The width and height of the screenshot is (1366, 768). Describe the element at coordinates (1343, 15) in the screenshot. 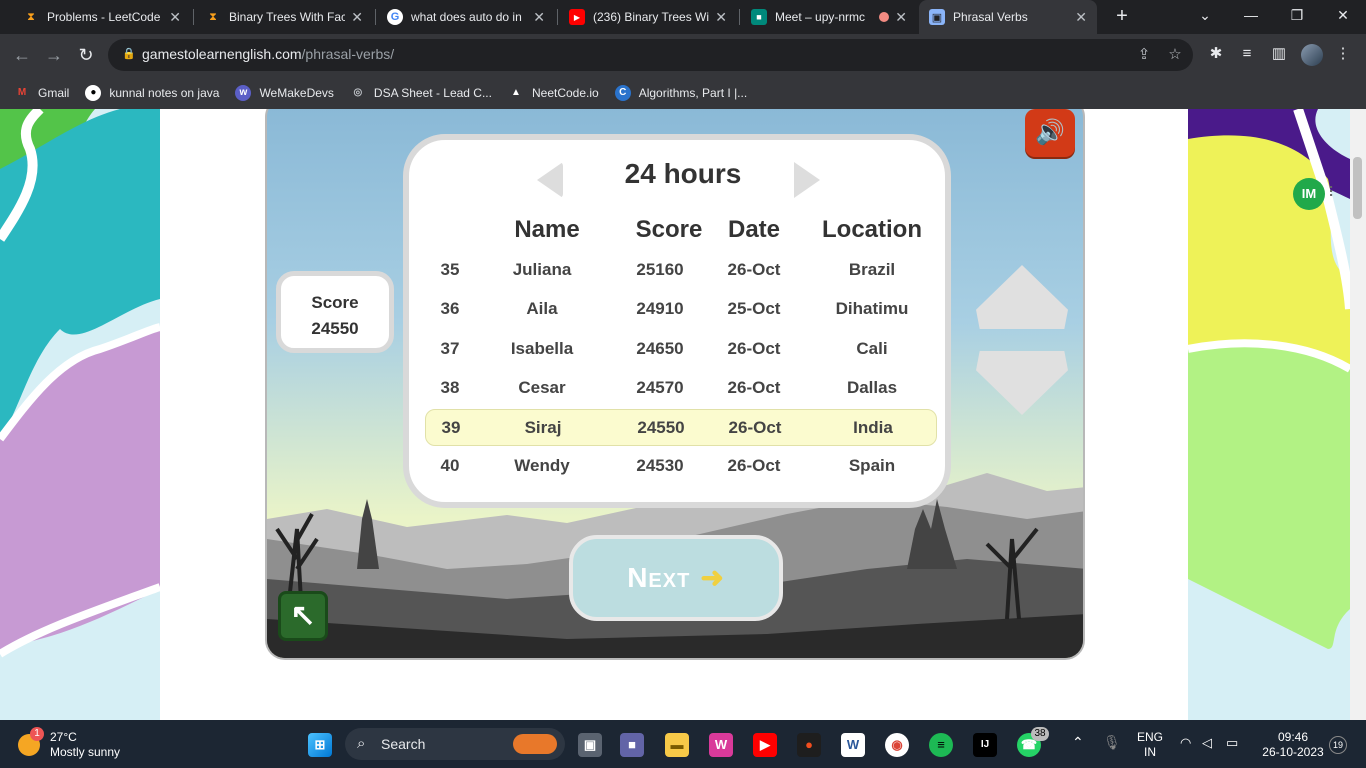

I see `close-window-button: ✕` at that location.